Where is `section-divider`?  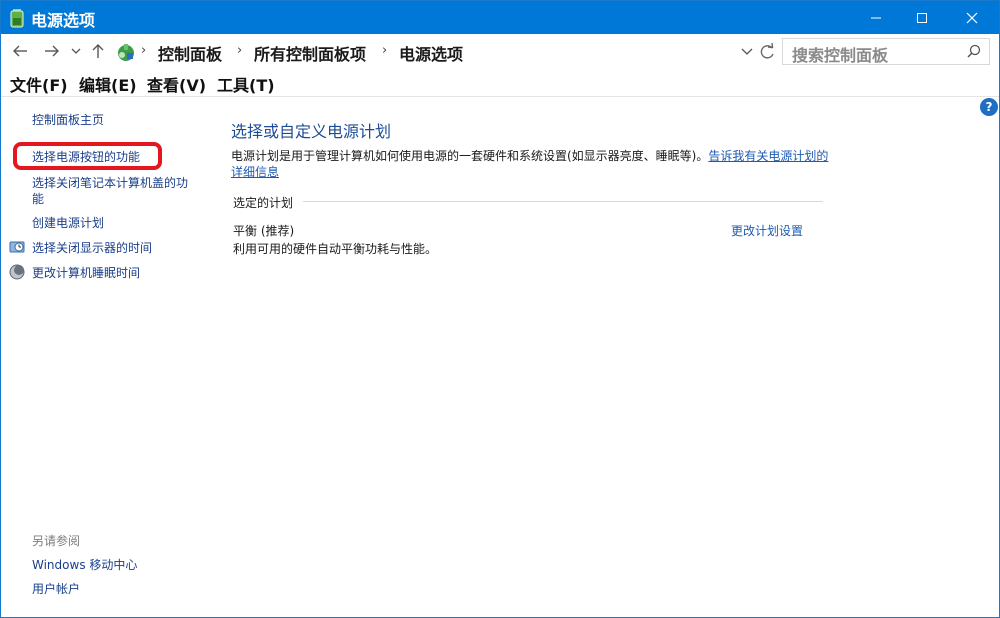
section-divider is located at coordinates (563, 201).